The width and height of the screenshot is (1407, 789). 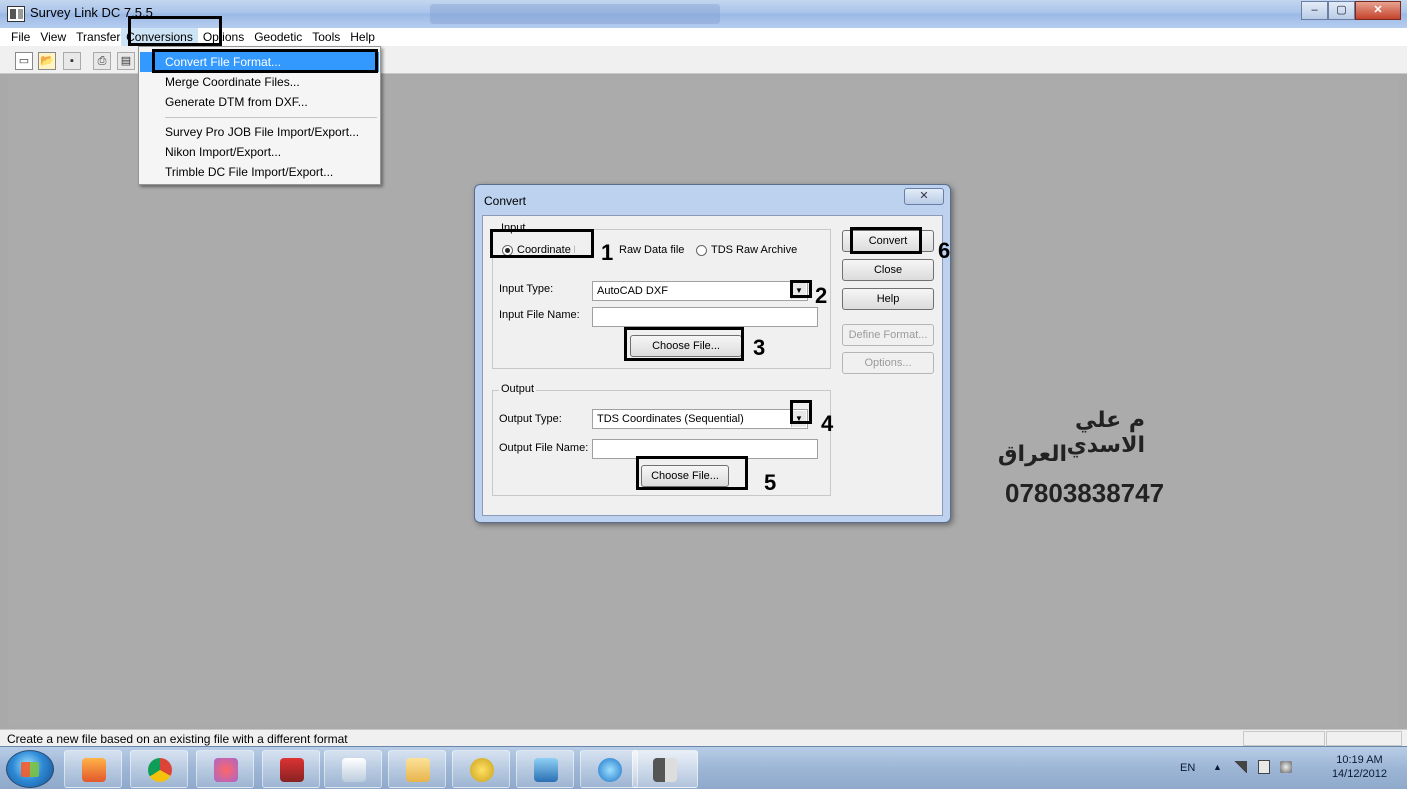 What do you see at coordinates (1378, 10) in the screenshot?
I see `close-button: ✕` at bounding box center [1378, 10].